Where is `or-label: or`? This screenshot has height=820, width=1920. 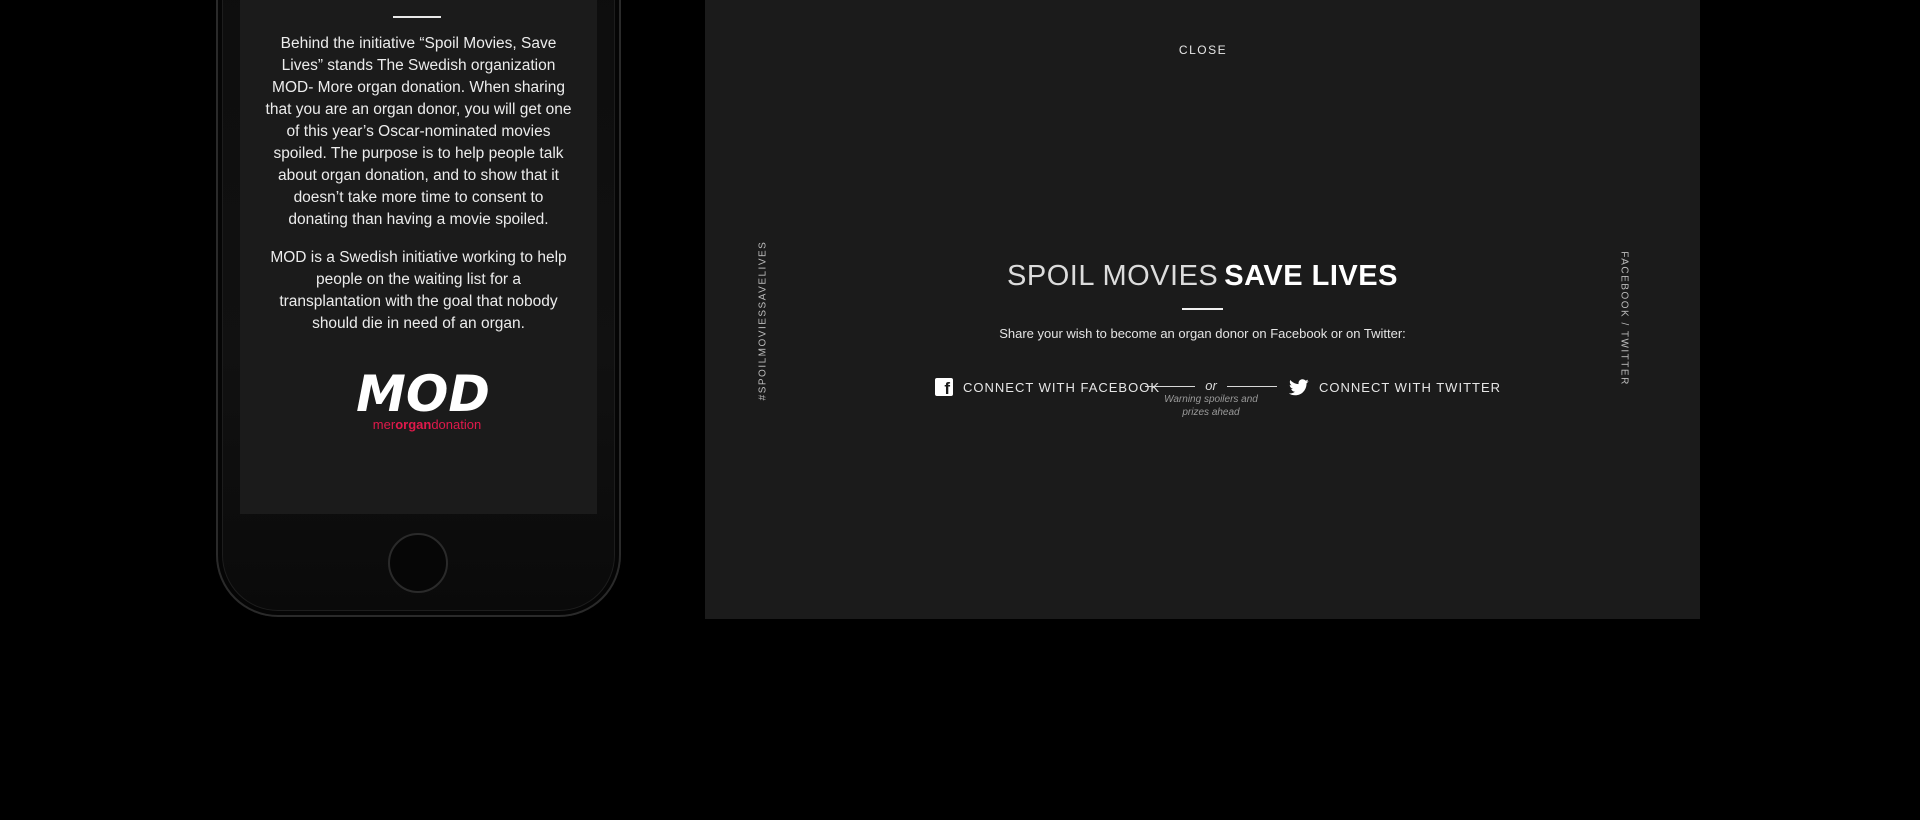 or-label: or is located at coordinates (1211, 385).